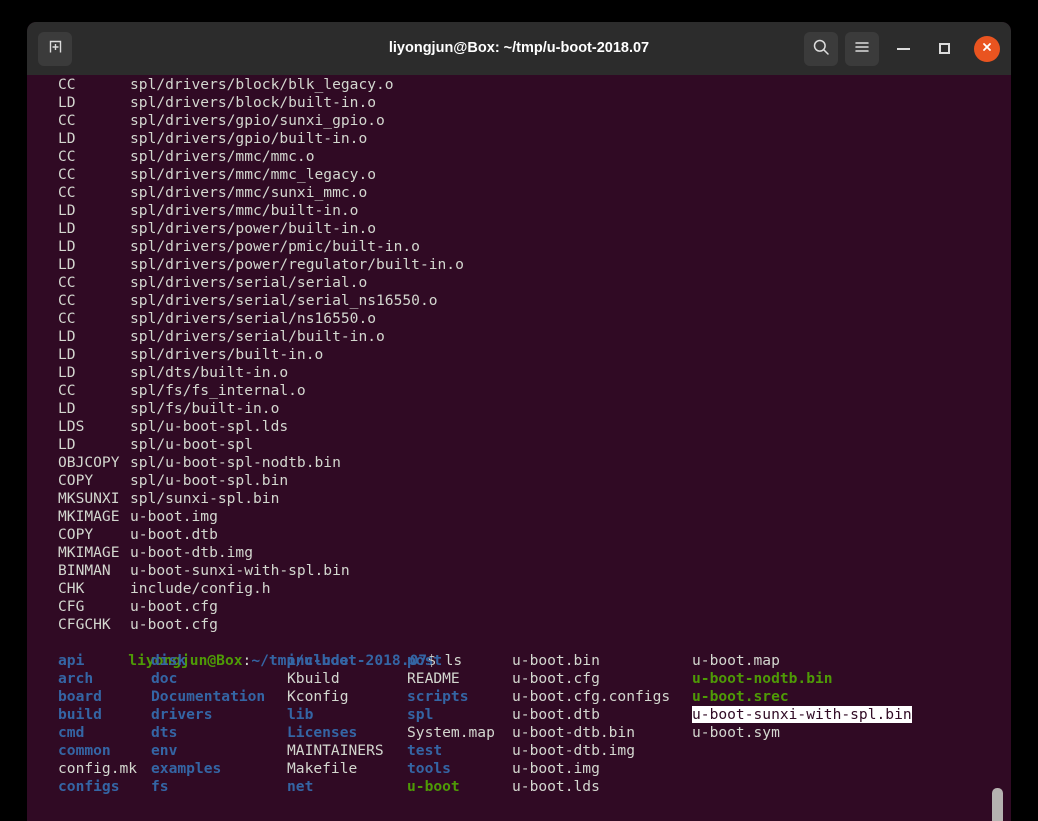 Image resolution: width=1038 pixels, height=821 pixels. I want to click on ls-entry-label: common, so click(84, 750).